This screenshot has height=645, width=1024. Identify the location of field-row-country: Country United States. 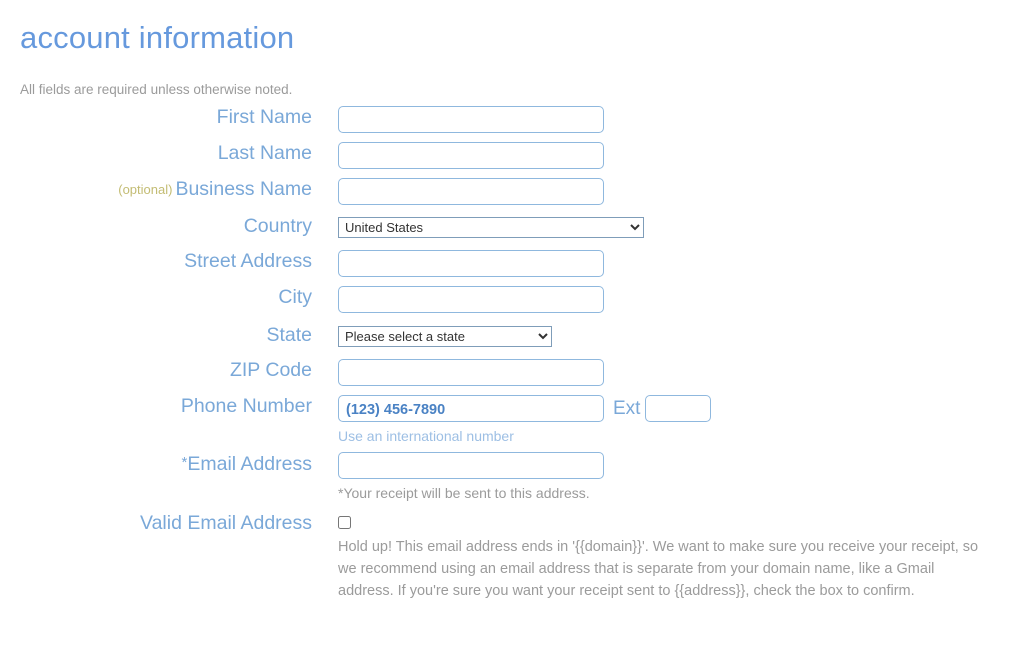
(512, 226).